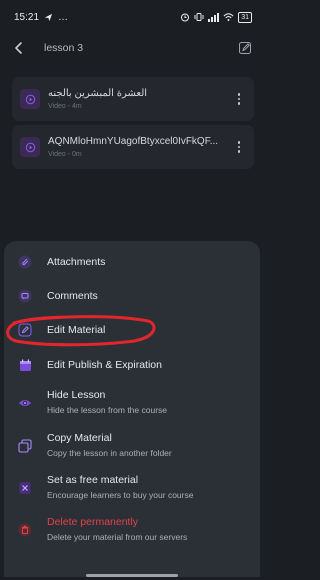  Describe the element at coordinates (93, 480) in the screenshot. I see `menu-item-label: Set as free material` at that location.